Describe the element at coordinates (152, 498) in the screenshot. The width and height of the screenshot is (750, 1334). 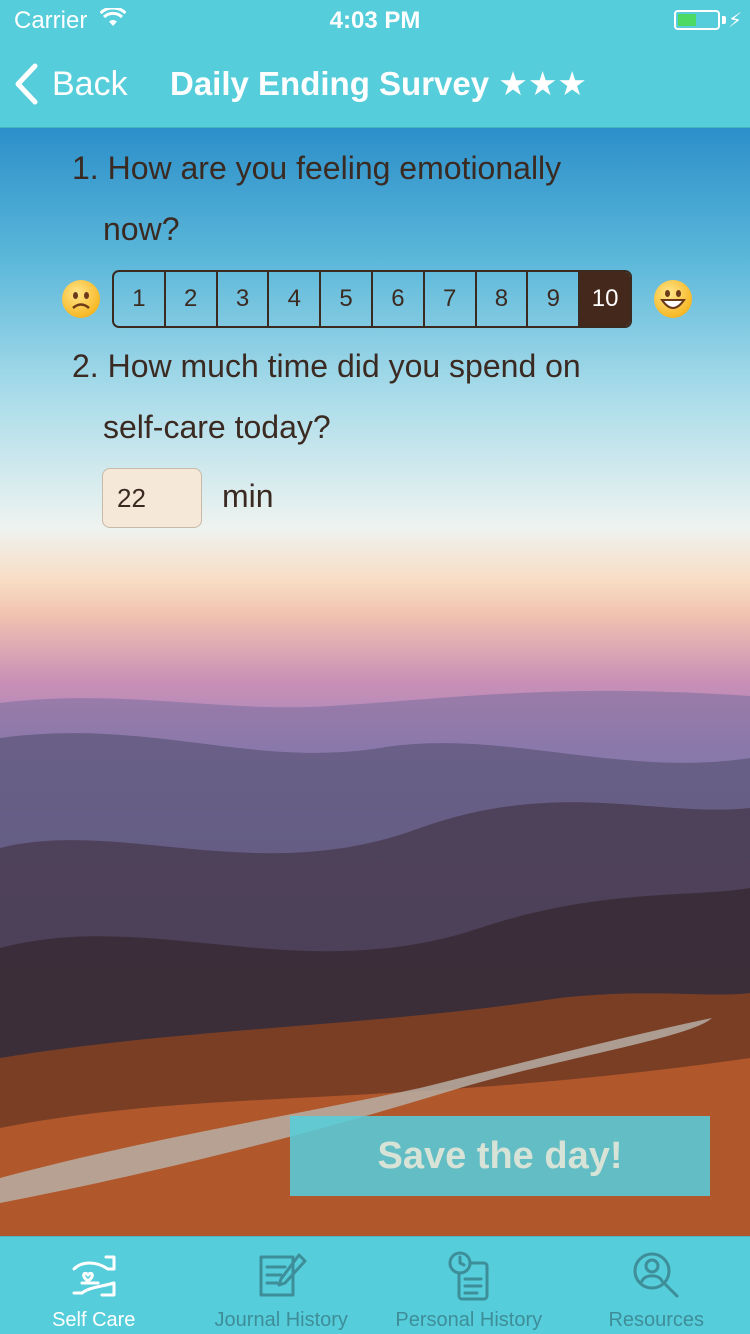
I see `self-care-minutes-input: 22` at that location.